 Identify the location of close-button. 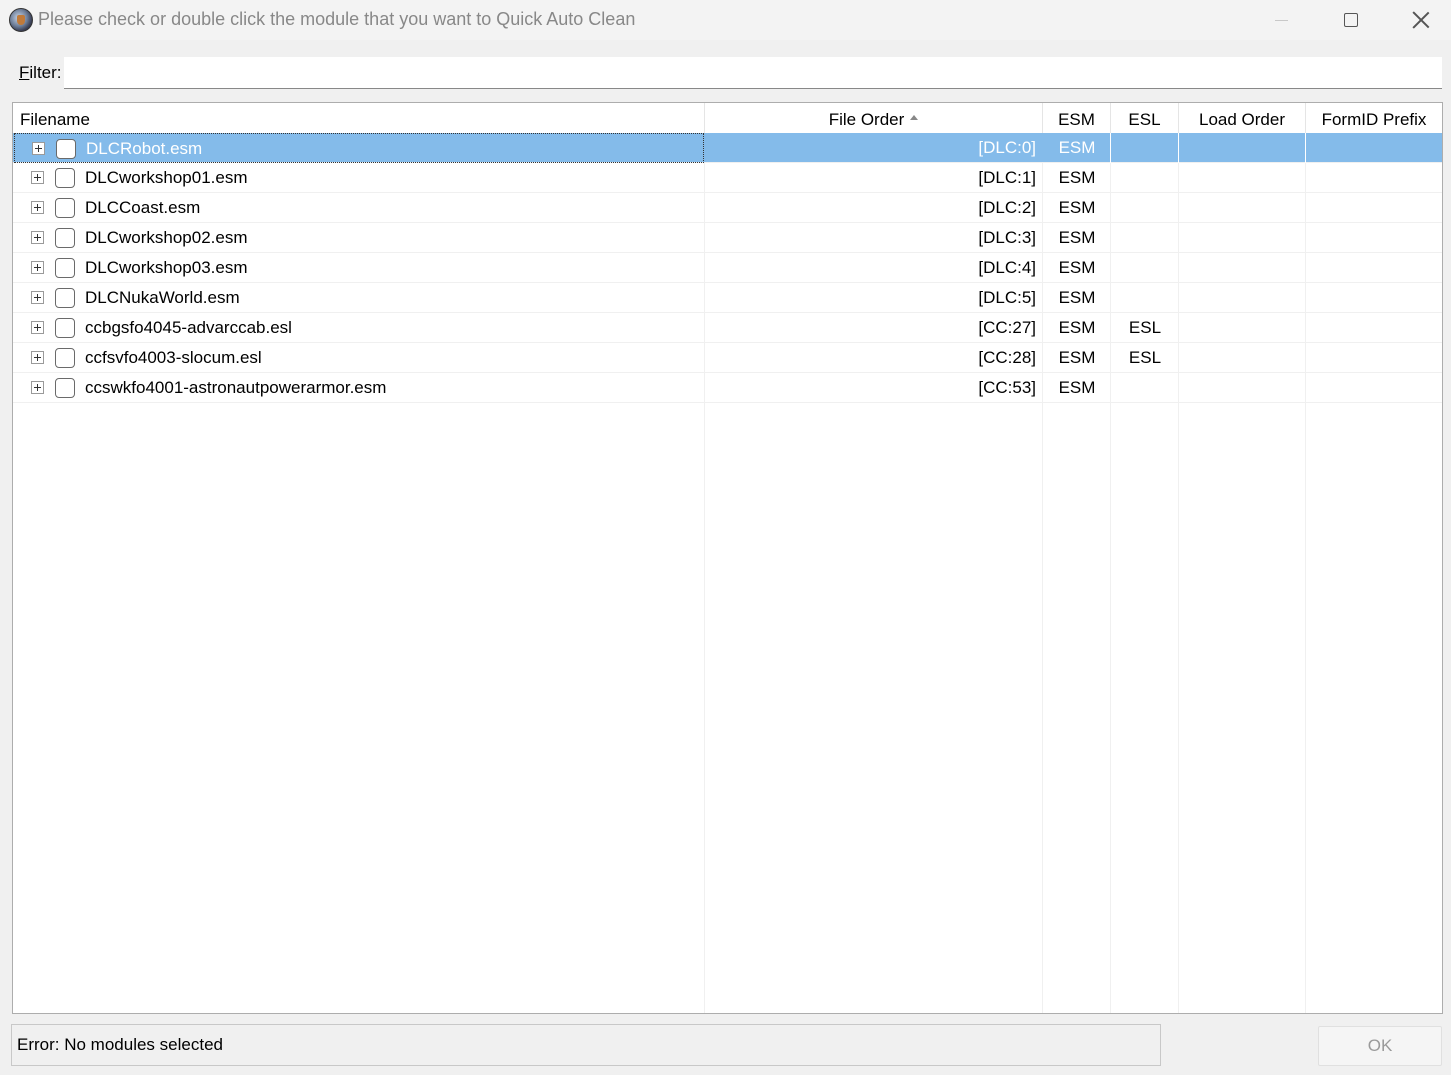
(1418, 20).